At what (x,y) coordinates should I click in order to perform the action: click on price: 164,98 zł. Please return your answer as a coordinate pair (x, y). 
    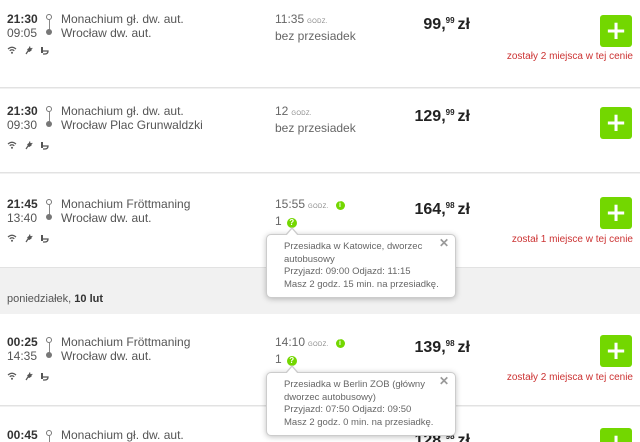
    Looking at the image, I should click on (442, 209).